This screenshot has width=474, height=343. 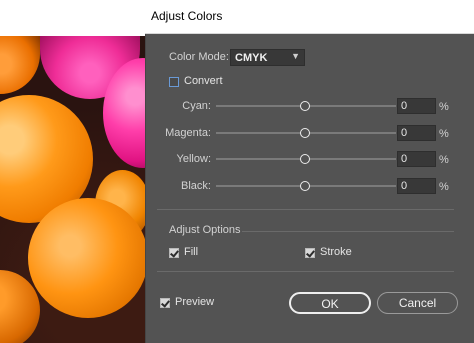 I want to click on preview-label: Preview, so click(x=194, y=302).